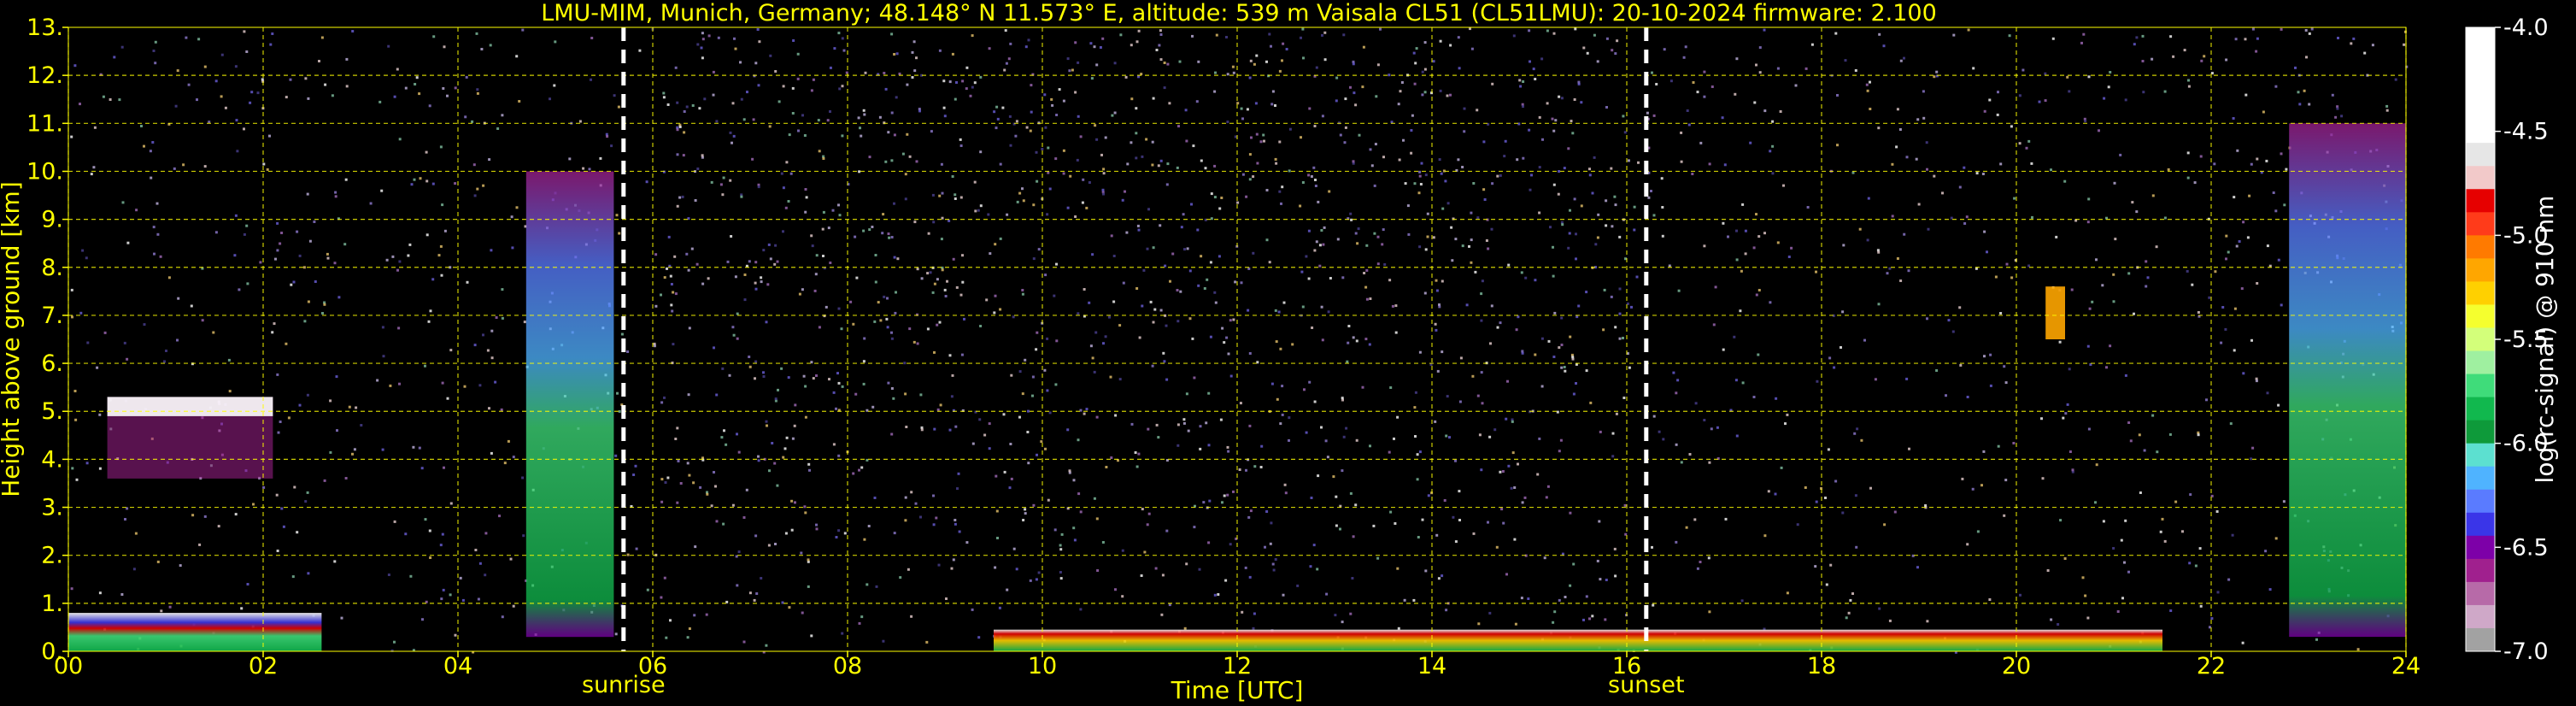 The image size is (2576, 706). What do you see at coordinates (2526, 651) in the screenshot?
I see `colorbar-tick-label: -7.0` at bounding box center [2526, 651].